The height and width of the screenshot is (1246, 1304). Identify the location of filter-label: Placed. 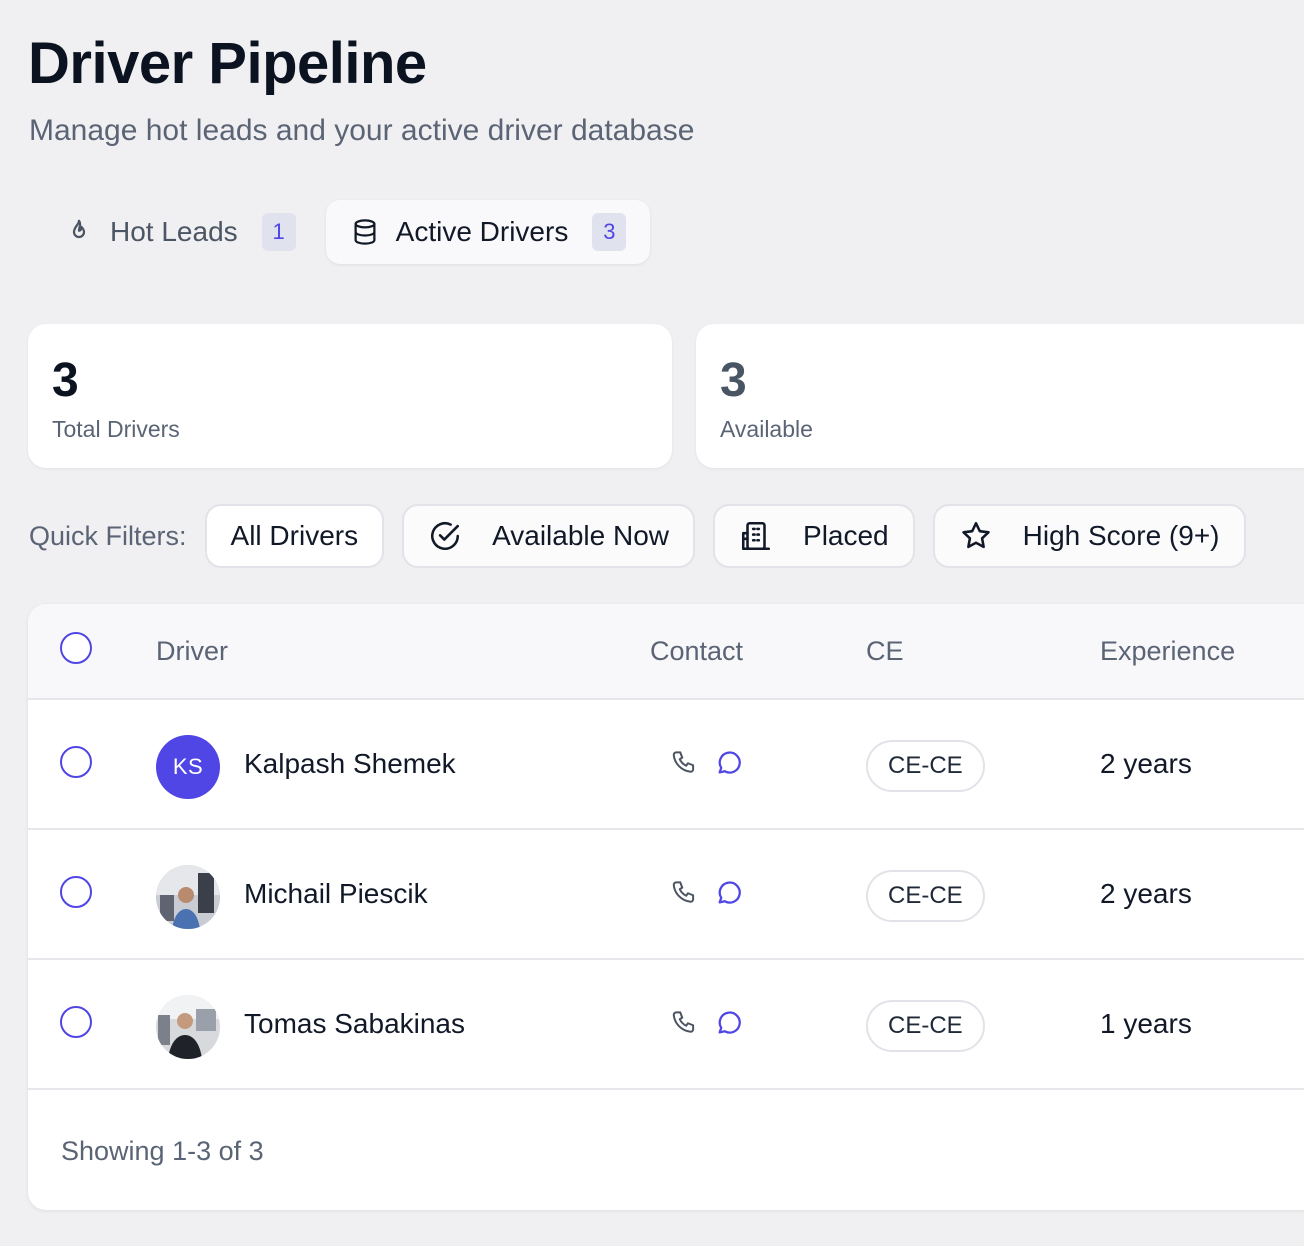
(846, 535).